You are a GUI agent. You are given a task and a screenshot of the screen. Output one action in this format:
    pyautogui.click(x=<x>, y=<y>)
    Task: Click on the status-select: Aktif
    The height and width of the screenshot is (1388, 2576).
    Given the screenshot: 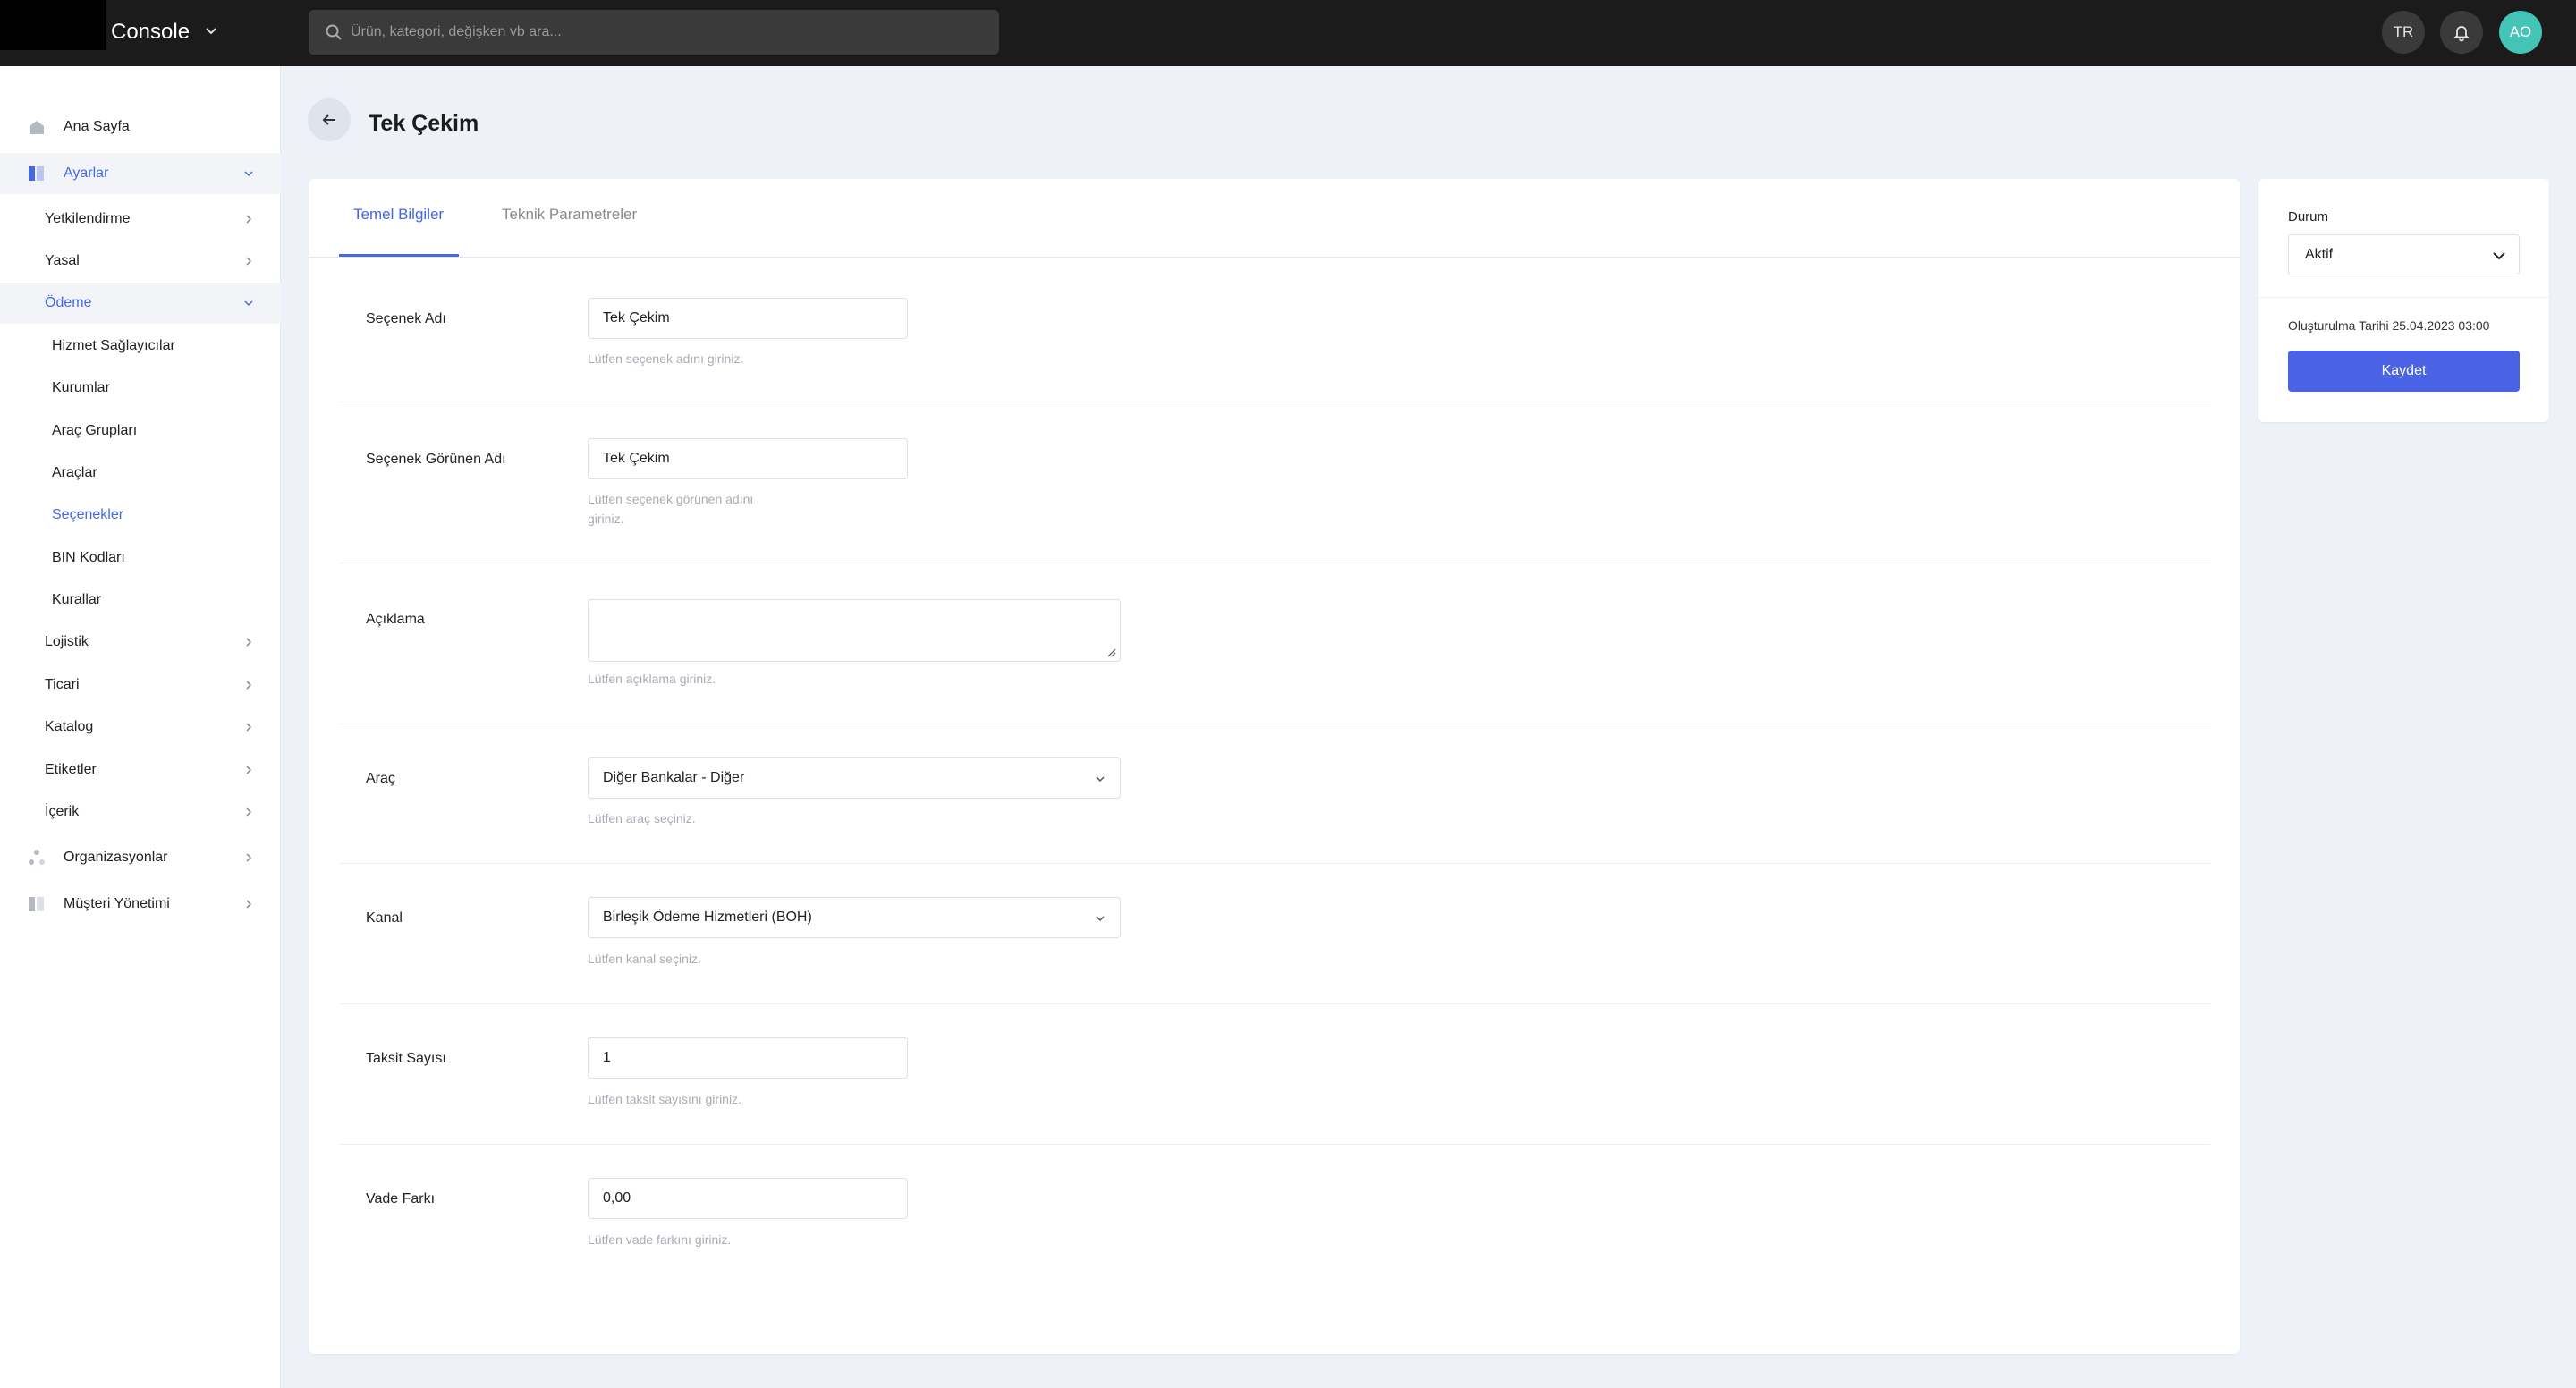 What is the action you would take?
    pyautogui.click(x=2404, y=255)
    